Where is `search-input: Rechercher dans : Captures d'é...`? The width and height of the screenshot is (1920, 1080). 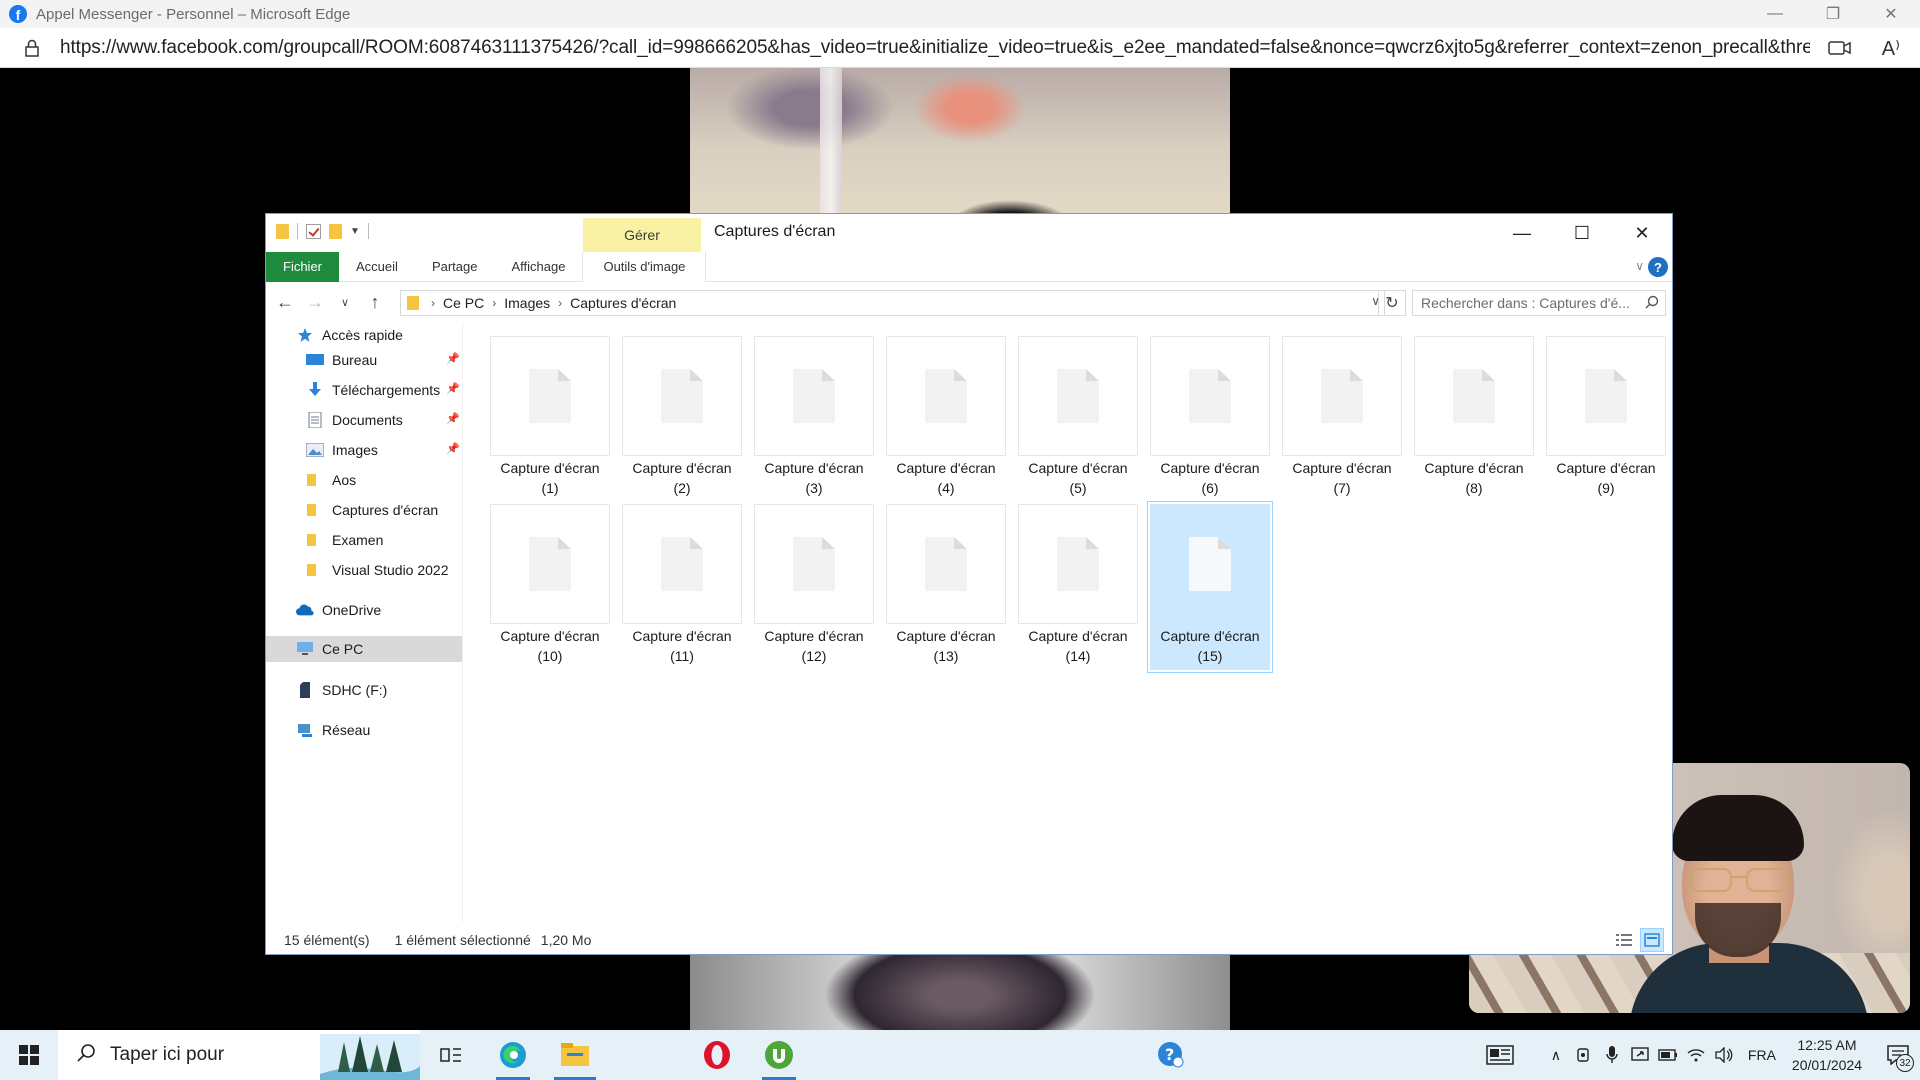 search-input: Rechercher dans : Captures d'é... is located at coordinates (1539, 303).